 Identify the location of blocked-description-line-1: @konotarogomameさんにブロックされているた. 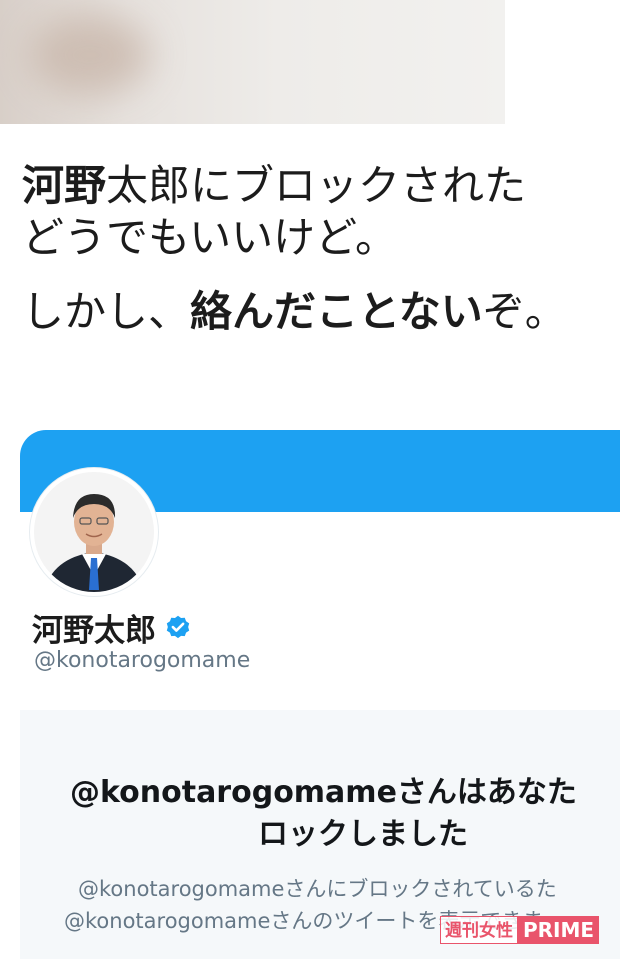
(317, 889).